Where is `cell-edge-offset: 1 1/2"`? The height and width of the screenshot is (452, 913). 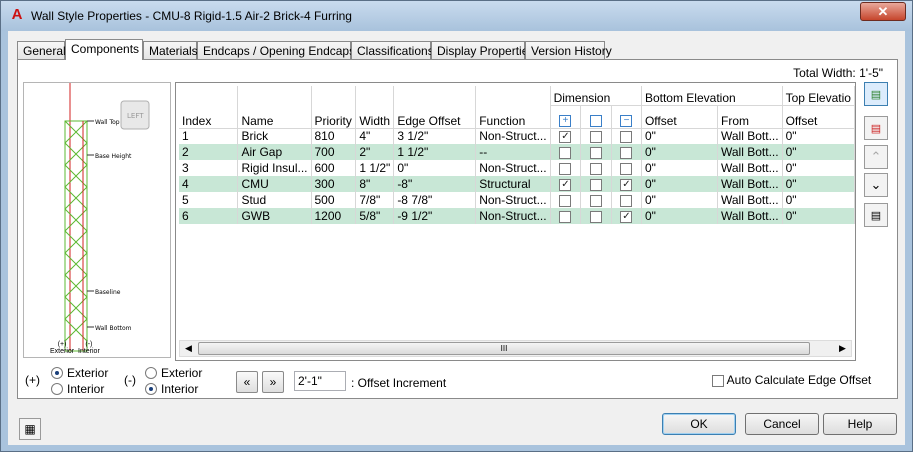
cell-edge-offset: 1 1/2" is located at coordinates (435, 152).